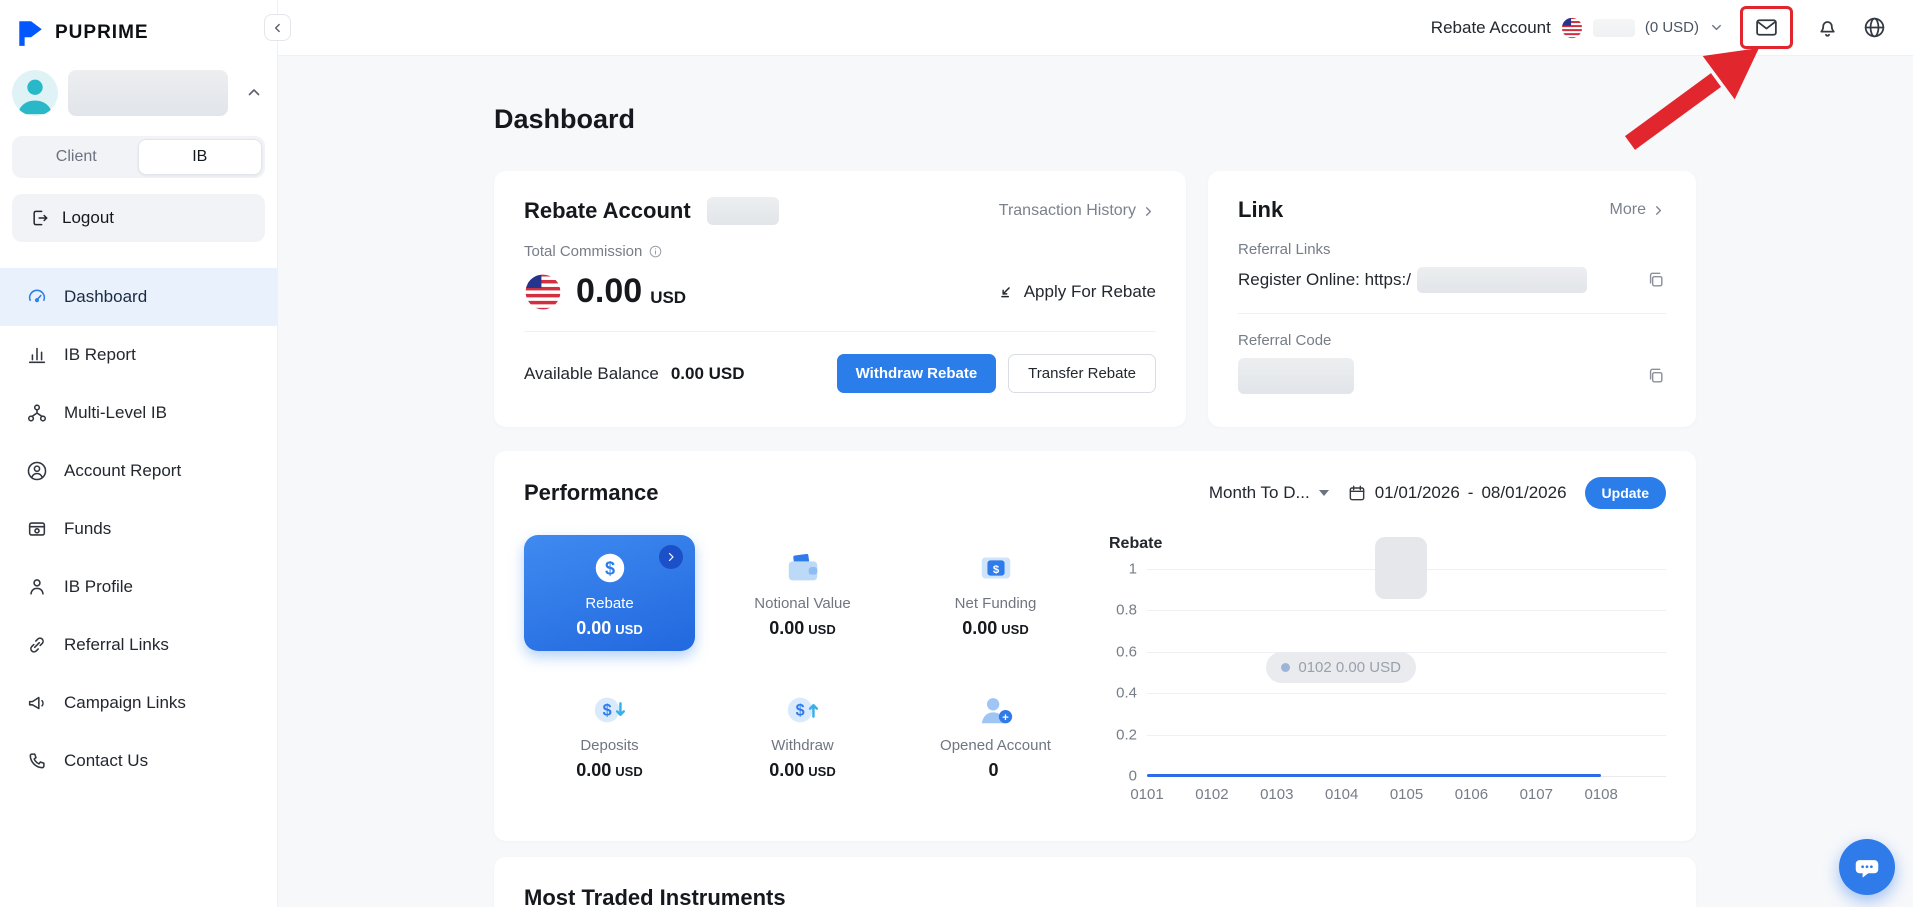 Image resolution: width=1913 pixels, height=907 pixels. What do you see at coordinates (138, 413) in the screenshot?
I see `sidebar-item-multi-level-ib: Multi-Level IB` at bounding box center [138, 413].